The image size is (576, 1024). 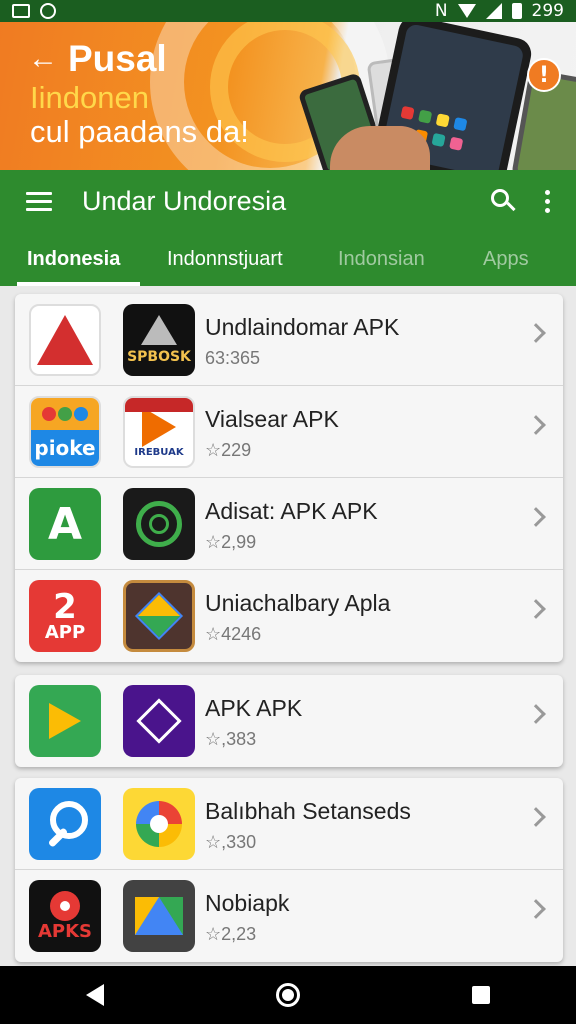 What do you see at coordinates (291, 511) in the screenshot?
I see `app-name: Adisat: APK APK` at bounding box center [291, 511].